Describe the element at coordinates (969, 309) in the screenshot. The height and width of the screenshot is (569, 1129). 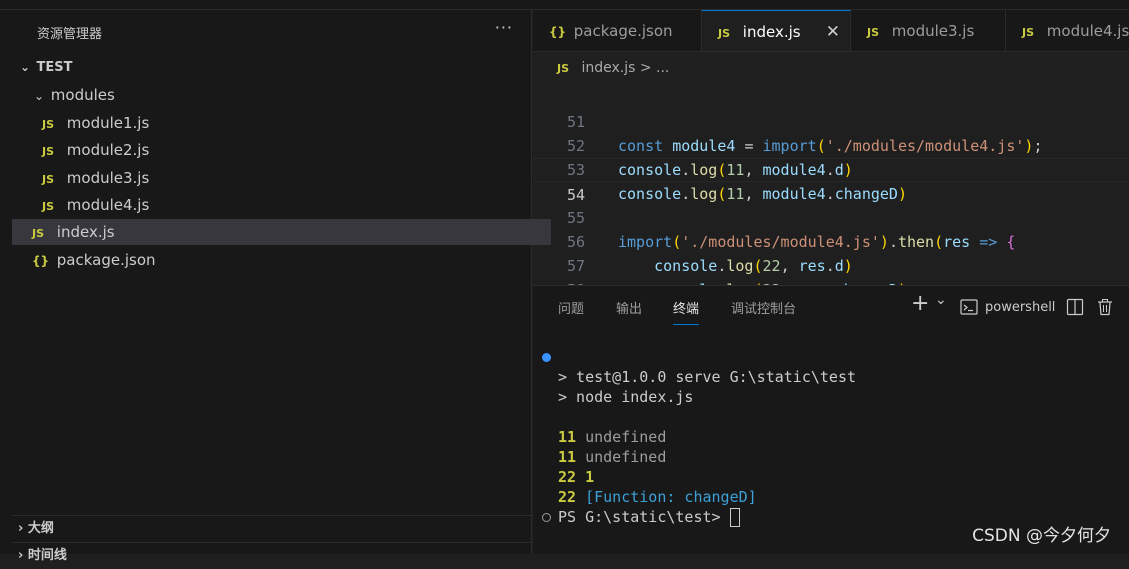
I see `terminal-icon` at that location.